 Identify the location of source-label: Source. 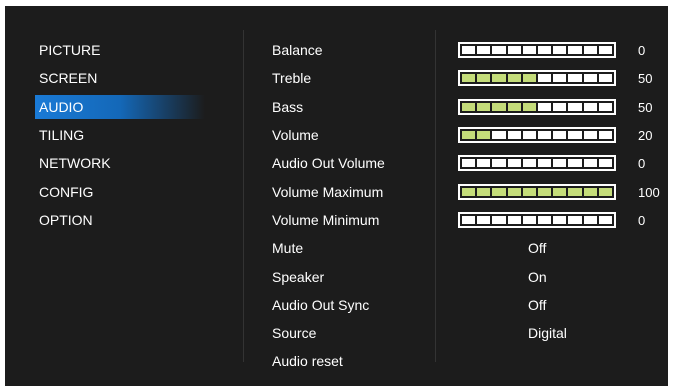
(294, 333).